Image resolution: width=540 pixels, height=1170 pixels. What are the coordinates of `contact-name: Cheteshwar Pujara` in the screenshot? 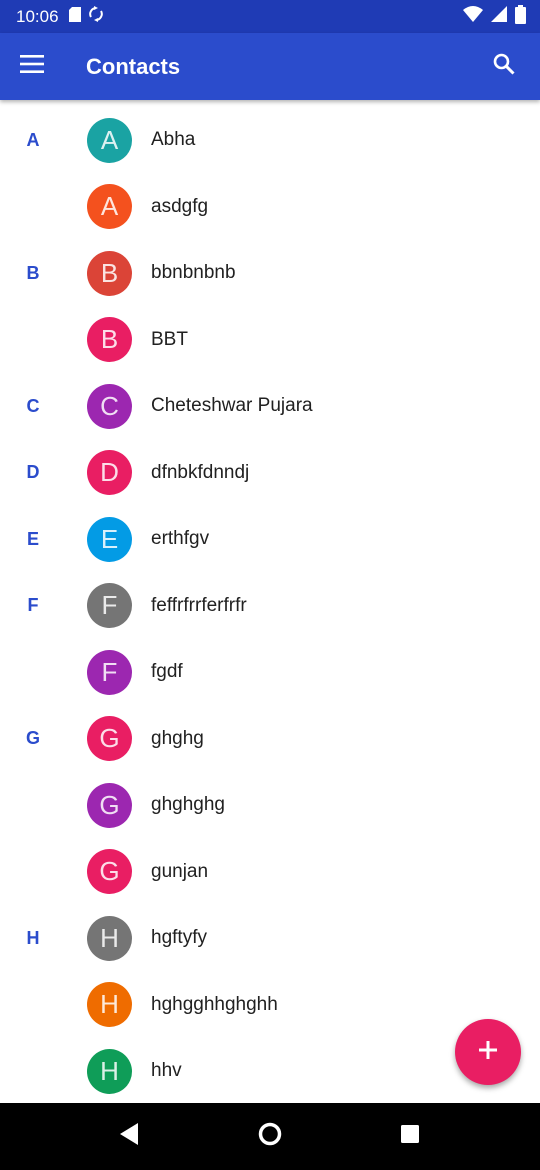 It's located at (232, 405).